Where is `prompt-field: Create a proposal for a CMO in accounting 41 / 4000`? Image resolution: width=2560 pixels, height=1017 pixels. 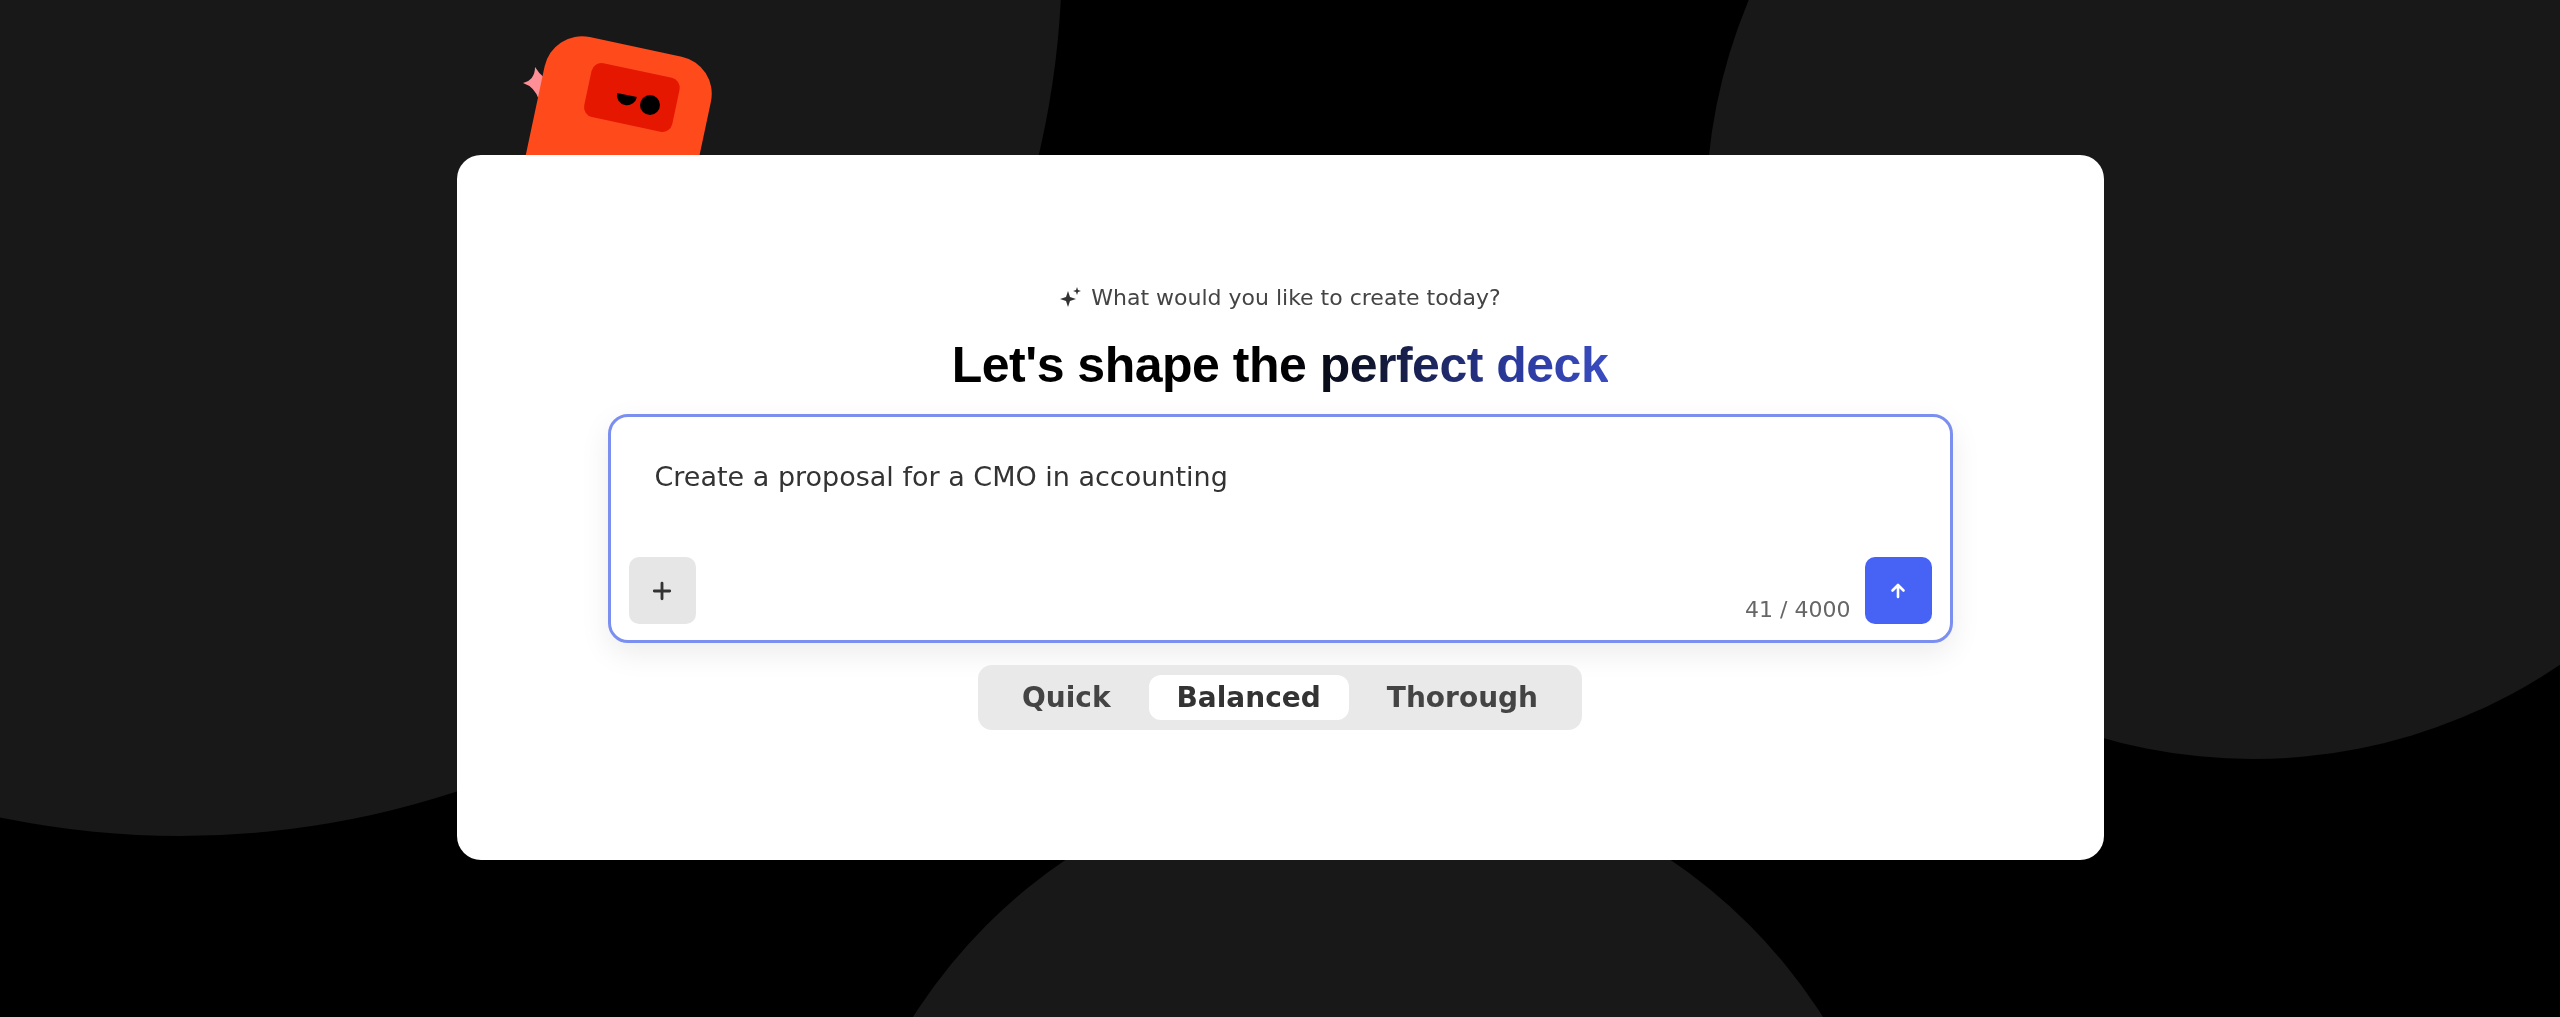
prompt-field: Create a proposal for a CMO in accounting 41 / 4000 is located at coordinates (1280, 528).